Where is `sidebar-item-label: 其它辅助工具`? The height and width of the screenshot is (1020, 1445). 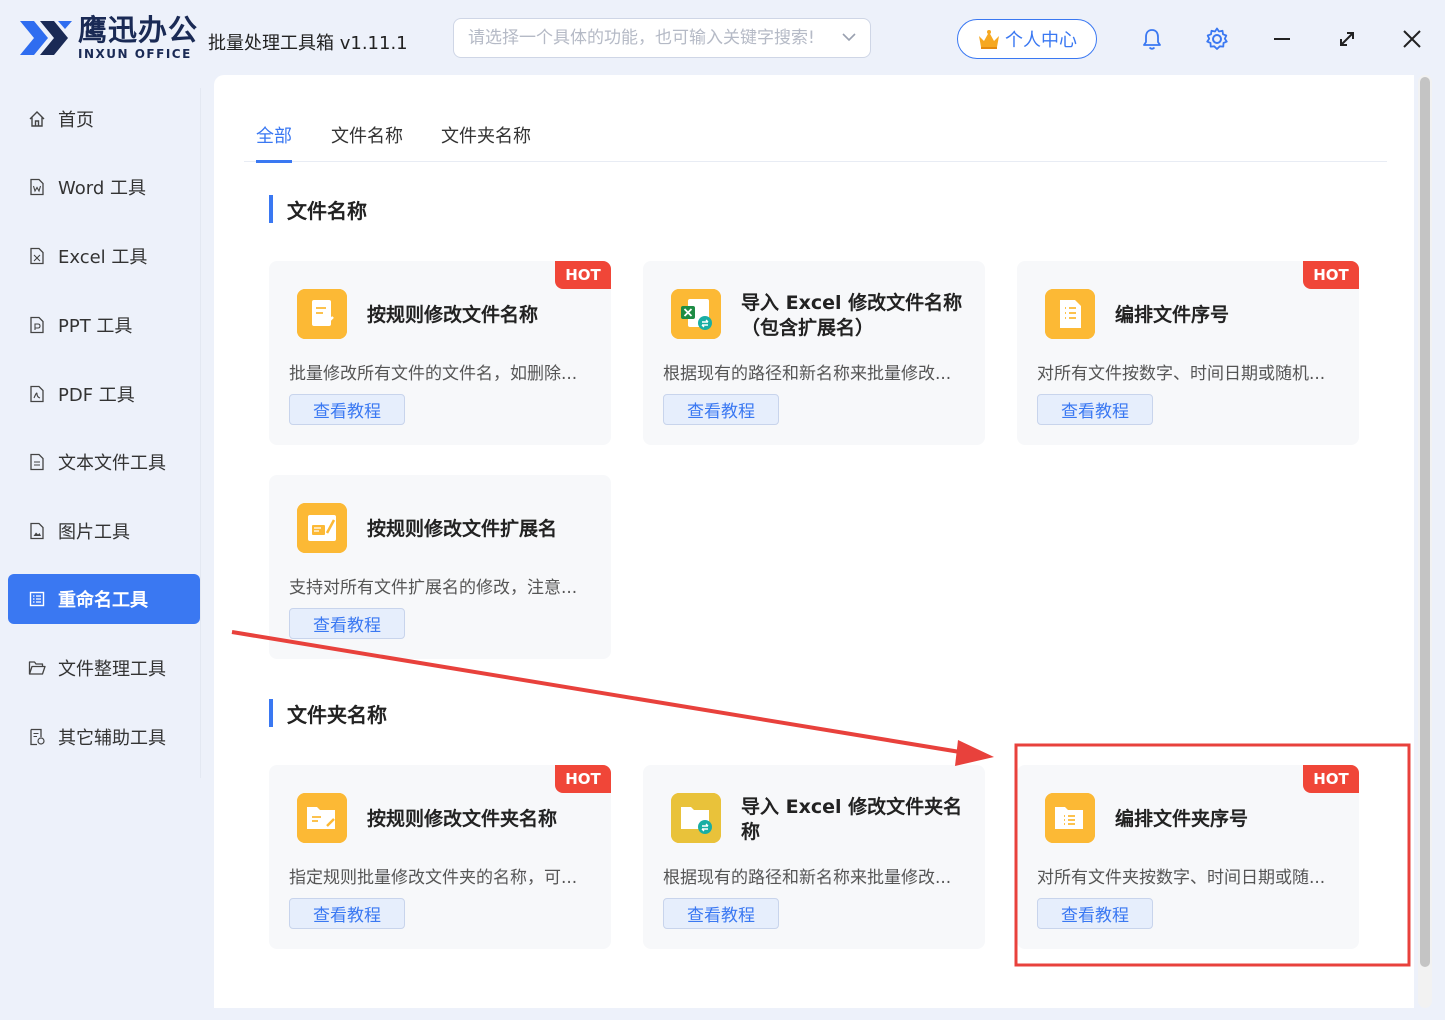 sidebar-item-label: 其它辅助工具 is located at coordinates (112, 738).